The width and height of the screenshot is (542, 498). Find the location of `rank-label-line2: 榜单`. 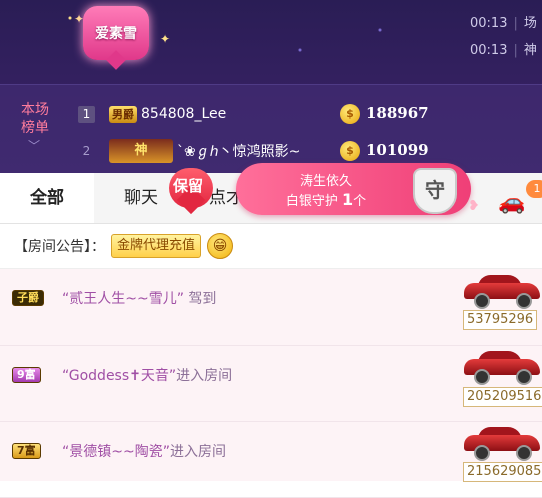

rank-label-line2: 榜单 is located at coordinates (35, 128).